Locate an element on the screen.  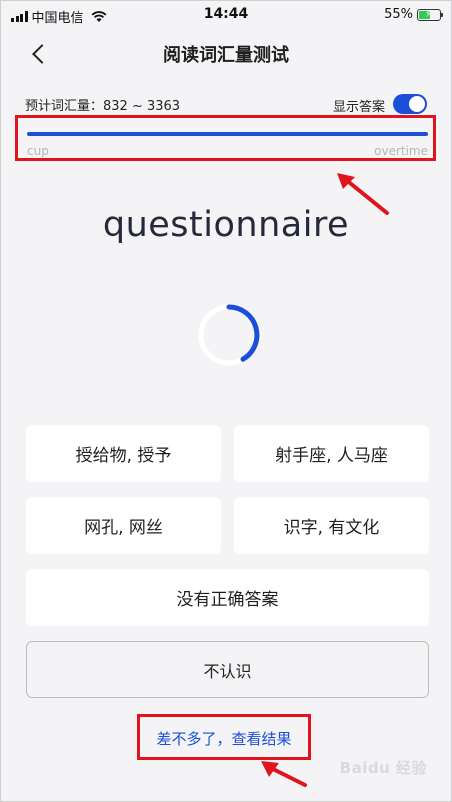
no-correct-answer-button: 没有正确答案 is located at coordinates (227, 597).